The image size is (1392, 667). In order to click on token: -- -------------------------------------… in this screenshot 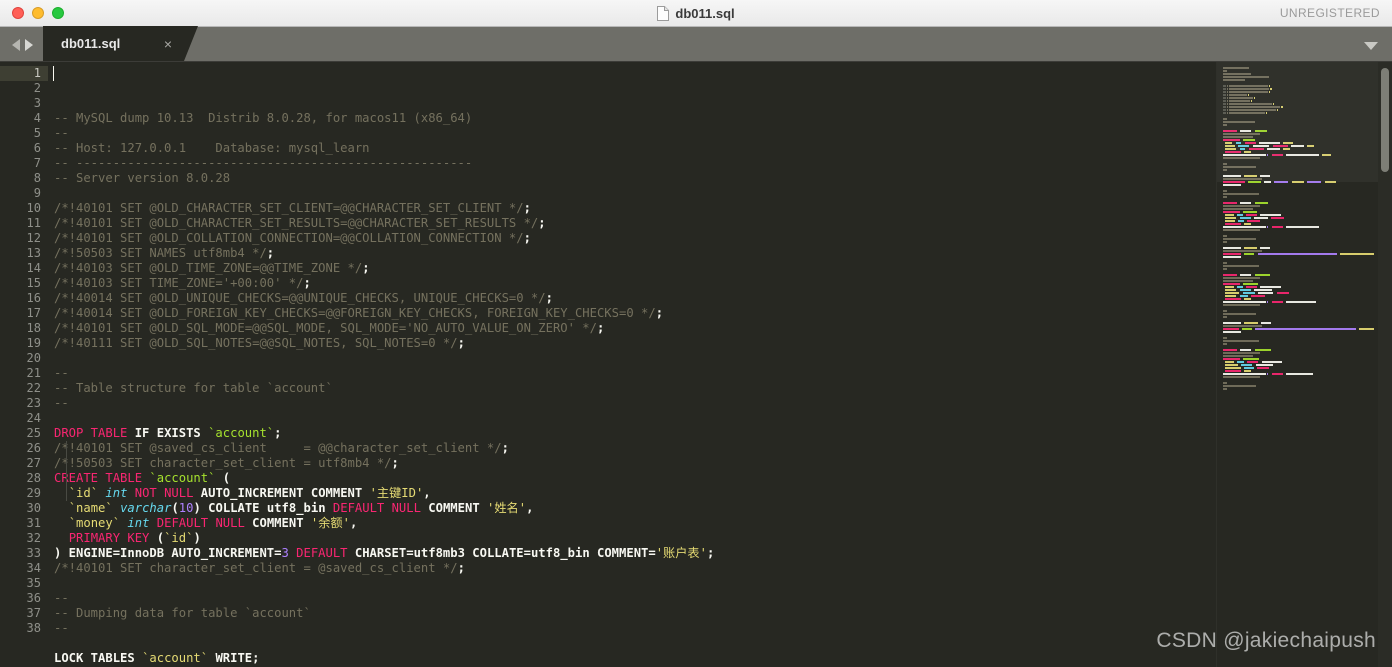, I will do `click(263, 163)`.